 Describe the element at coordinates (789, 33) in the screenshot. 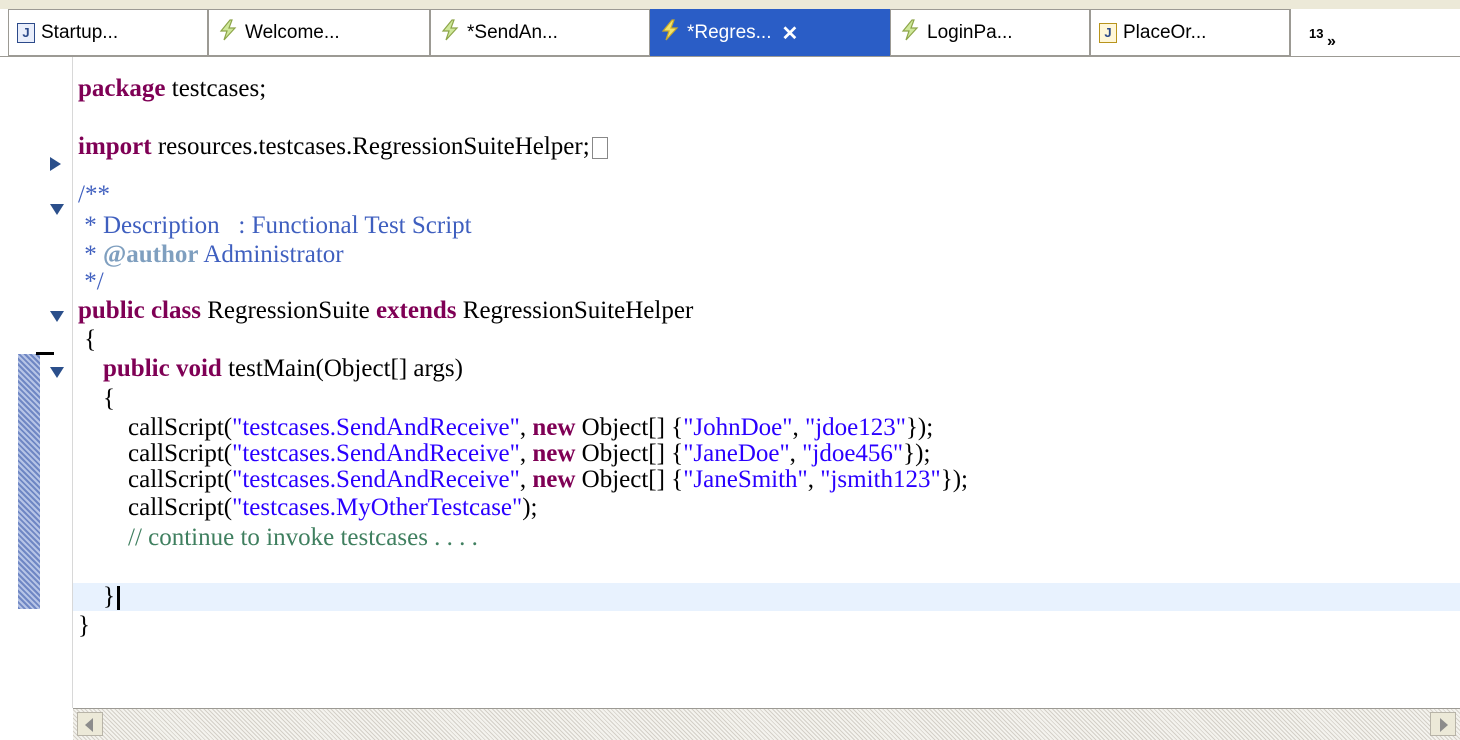

I see `close-icon: ✕` at that location.